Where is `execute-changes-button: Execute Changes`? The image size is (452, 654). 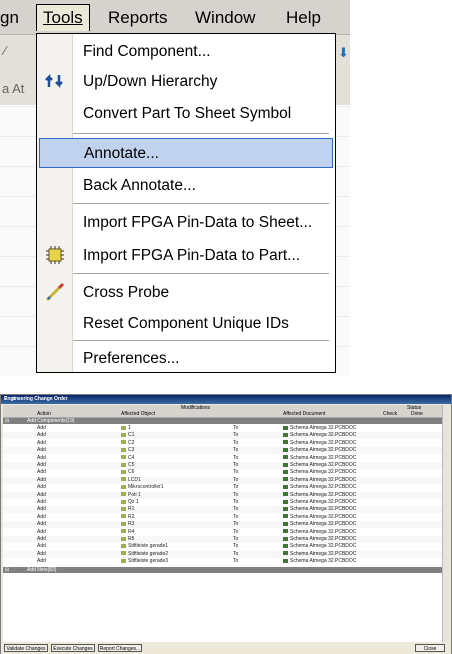
execute-changes-button: Execute Changes is located at coordinates (73, 648).